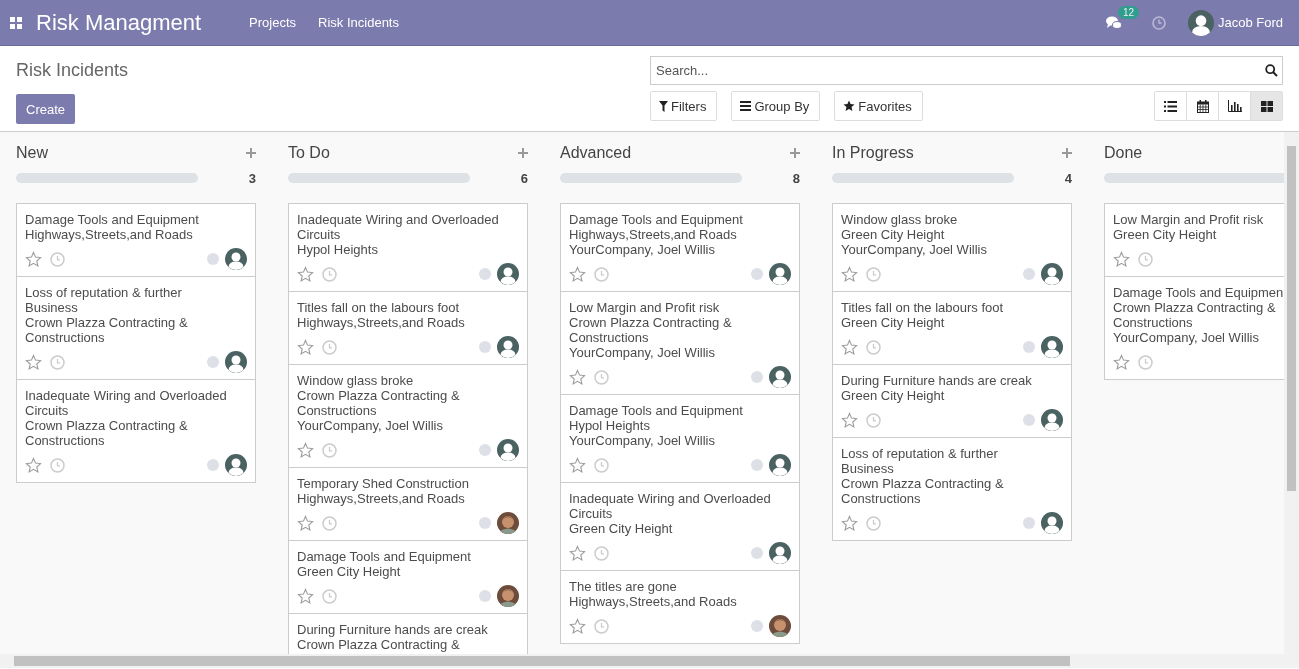 This screenshot has height=669, width=1299. Describe the element at coordinates (675, 586) in the screenshot. I see `card-title: The titles are gone` at that location.